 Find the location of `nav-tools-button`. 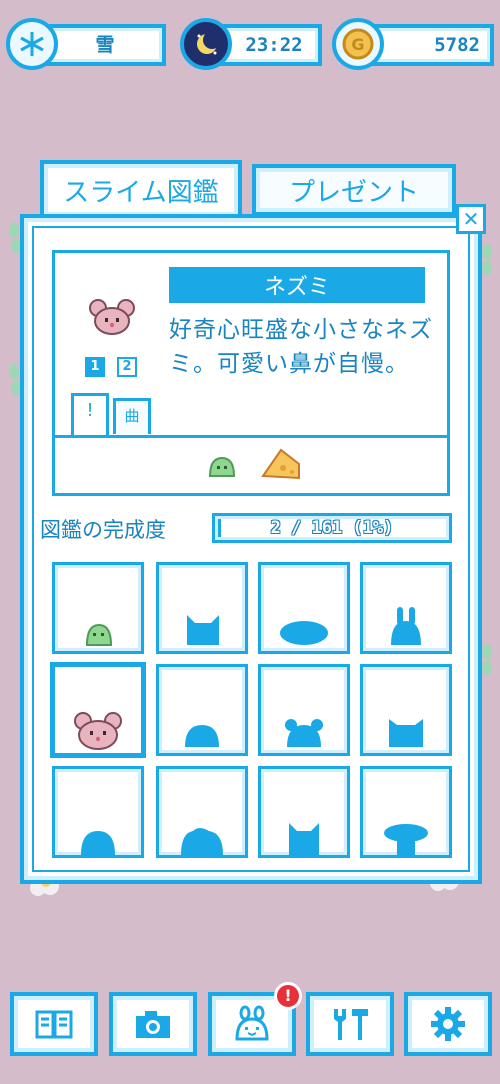

nav-tools-button is located at coordinates (350, 1024).